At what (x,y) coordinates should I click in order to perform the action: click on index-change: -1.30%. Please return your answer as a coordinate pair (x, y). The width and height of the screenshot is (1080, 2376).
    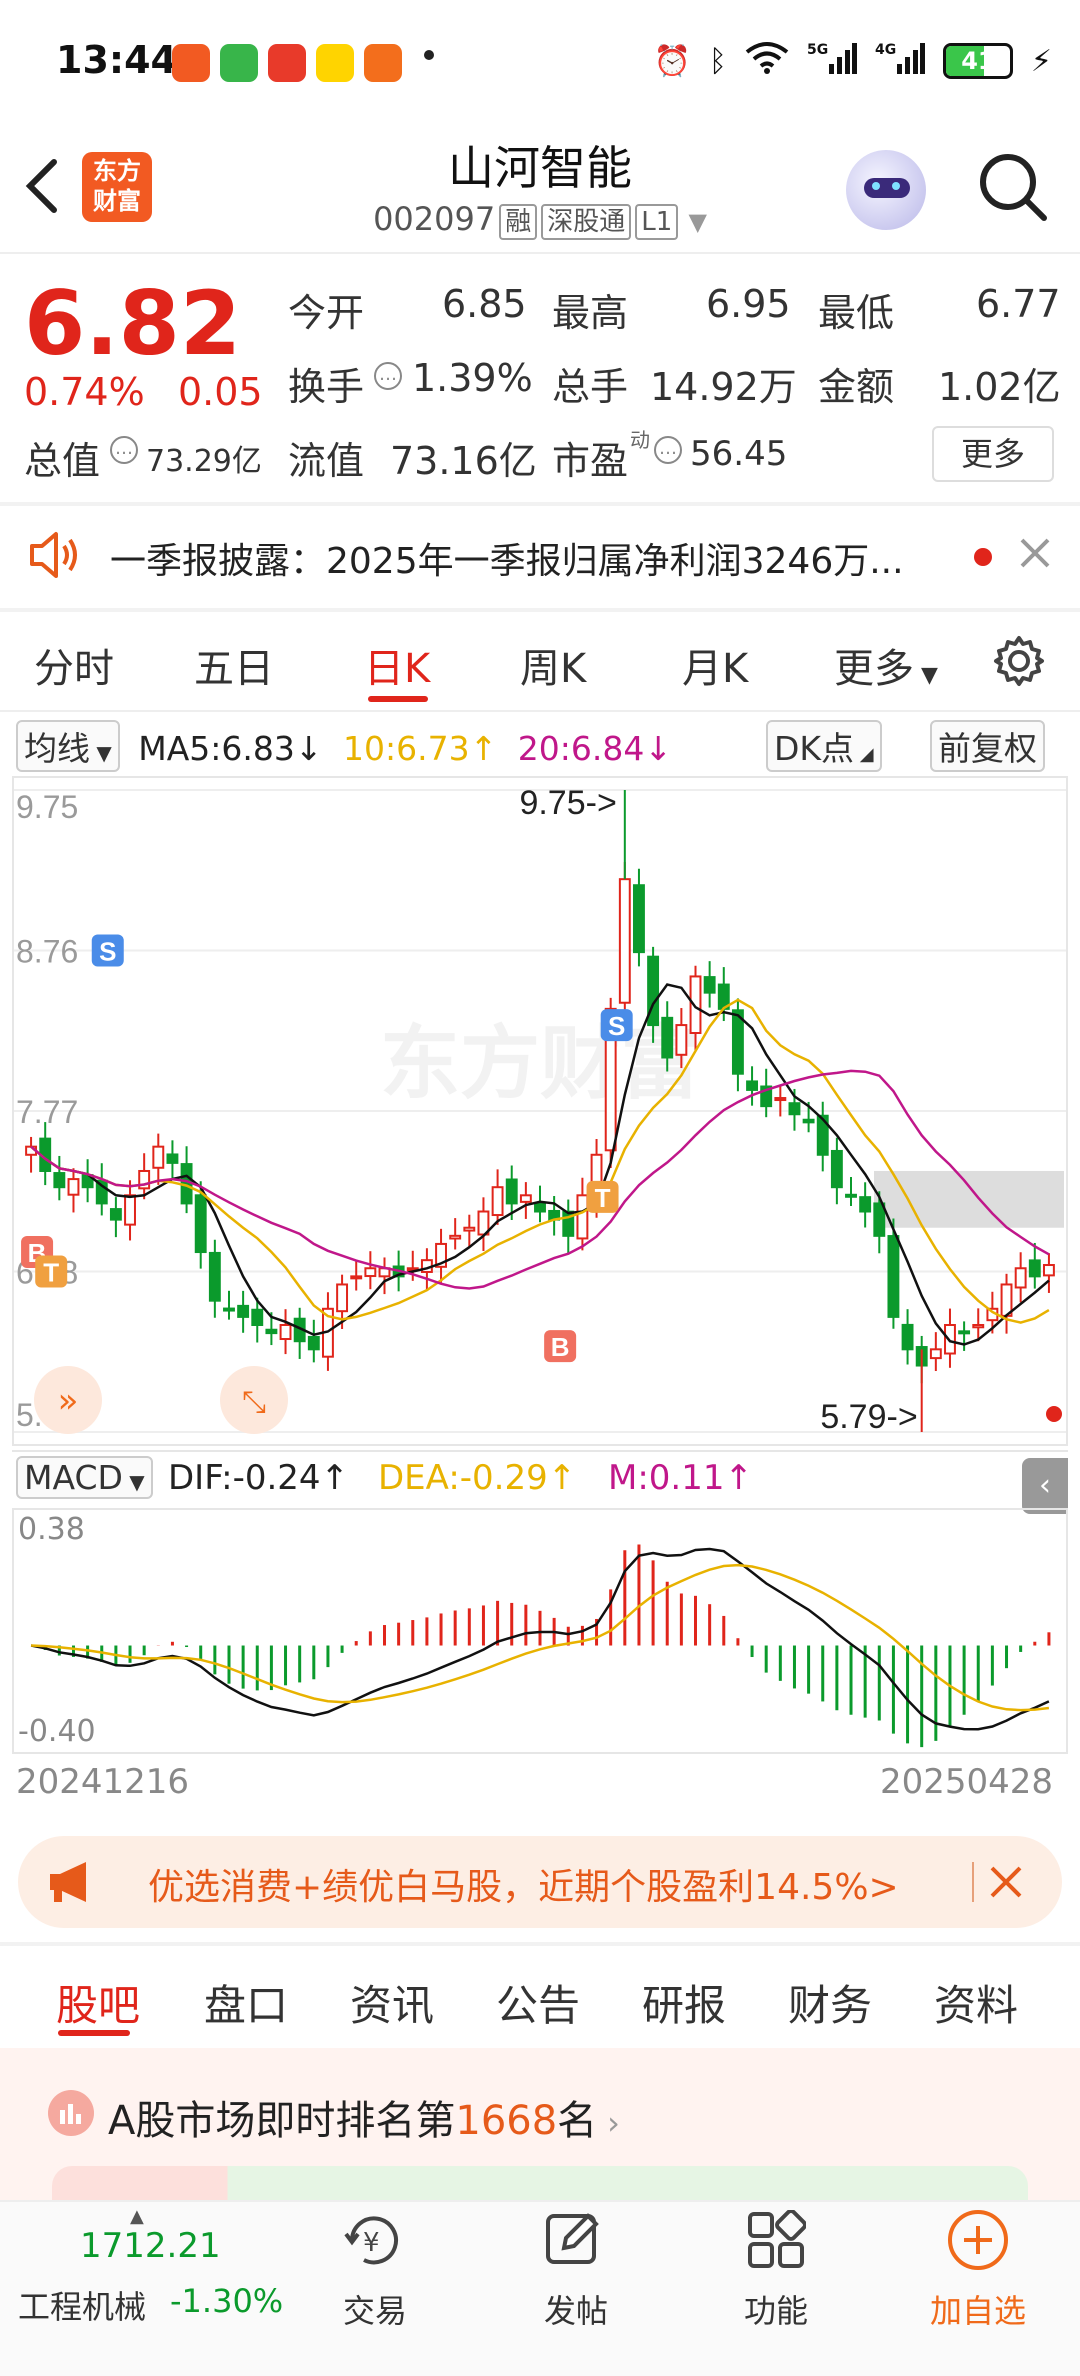
    Looking at the image, I should click on (226, 2301).